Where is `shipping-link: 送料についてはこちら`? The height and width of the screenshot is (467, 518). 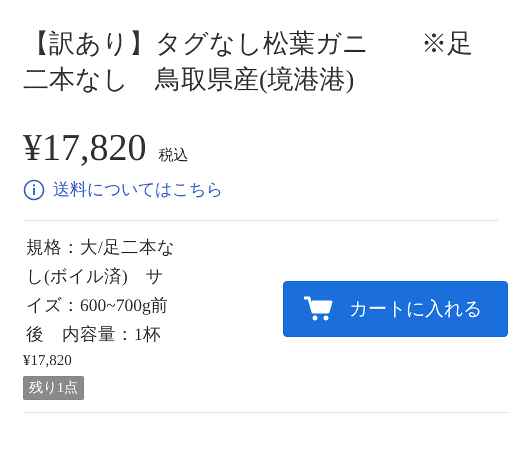 shipping-link: 送料についてはこちら is located at coordinates (123, 189).